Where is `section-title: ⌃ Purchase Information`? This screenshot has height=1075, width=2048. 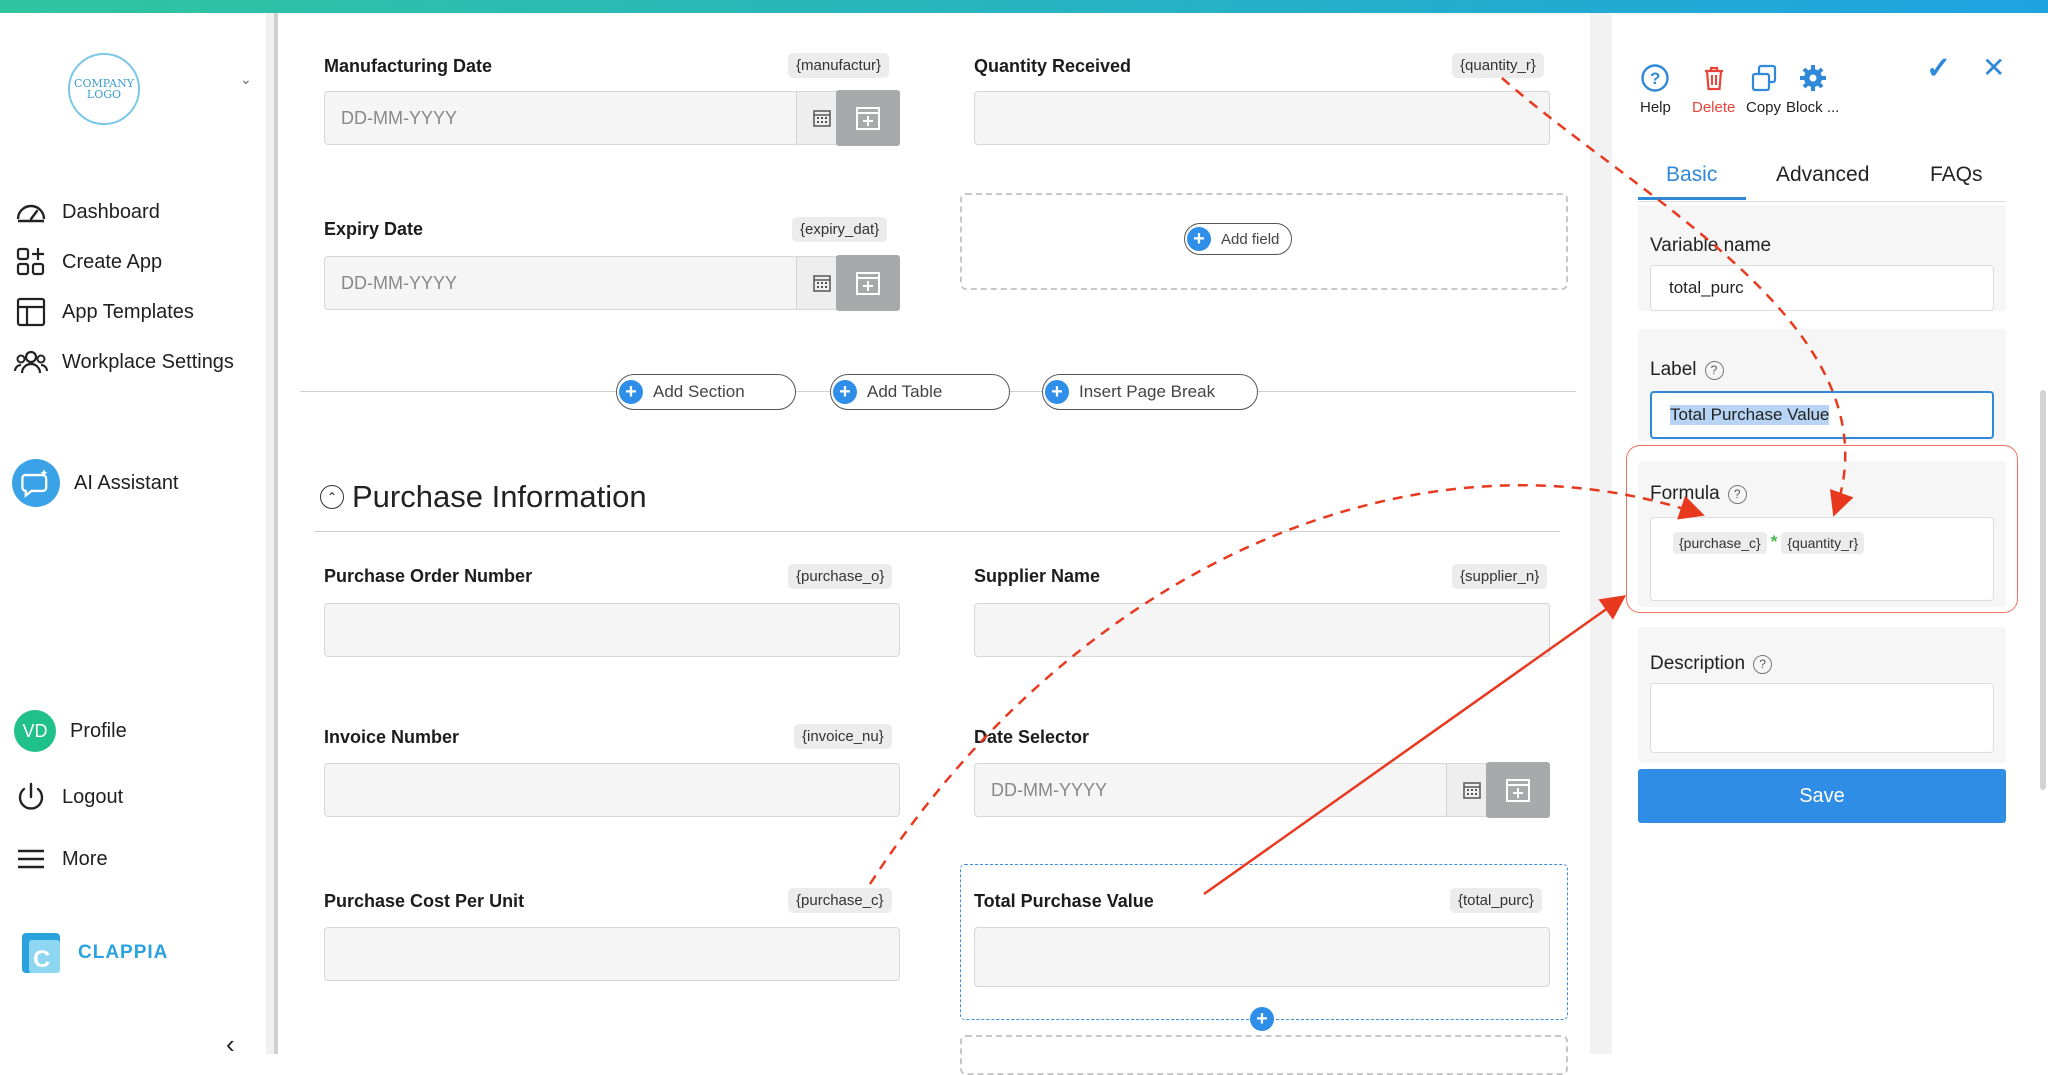 section-title: ⌃ Purchase Information is located at coordinates (483, 497).